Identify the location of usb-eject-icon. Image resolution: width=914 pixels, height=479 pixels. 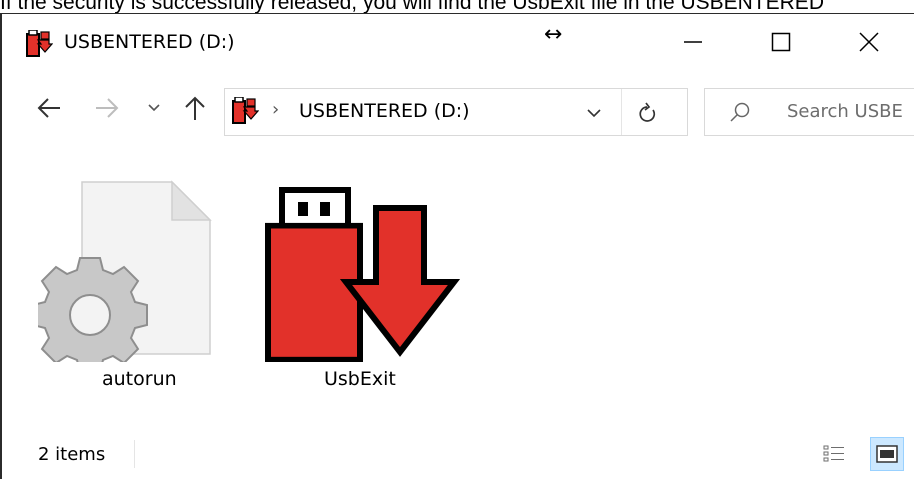
(363, 274).